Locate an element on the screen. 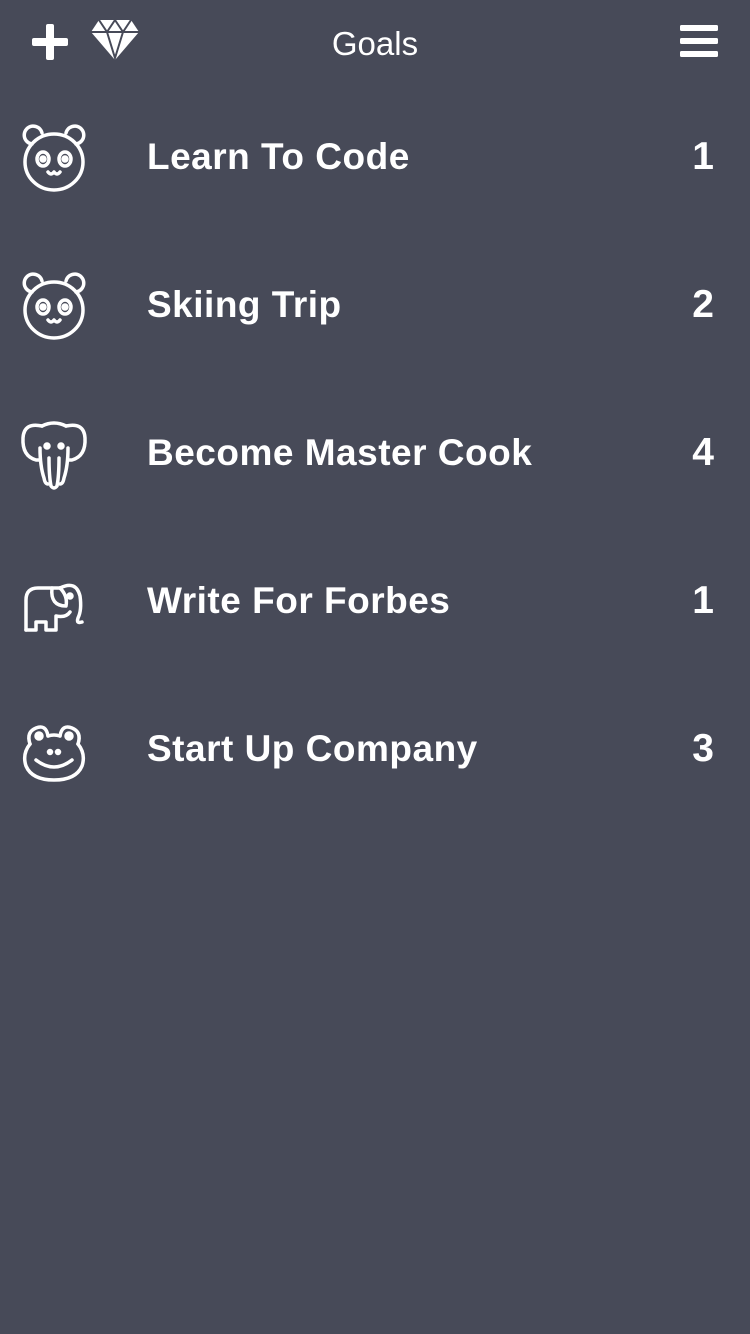  goal-count: 3 is located at coordinates (703, 748).